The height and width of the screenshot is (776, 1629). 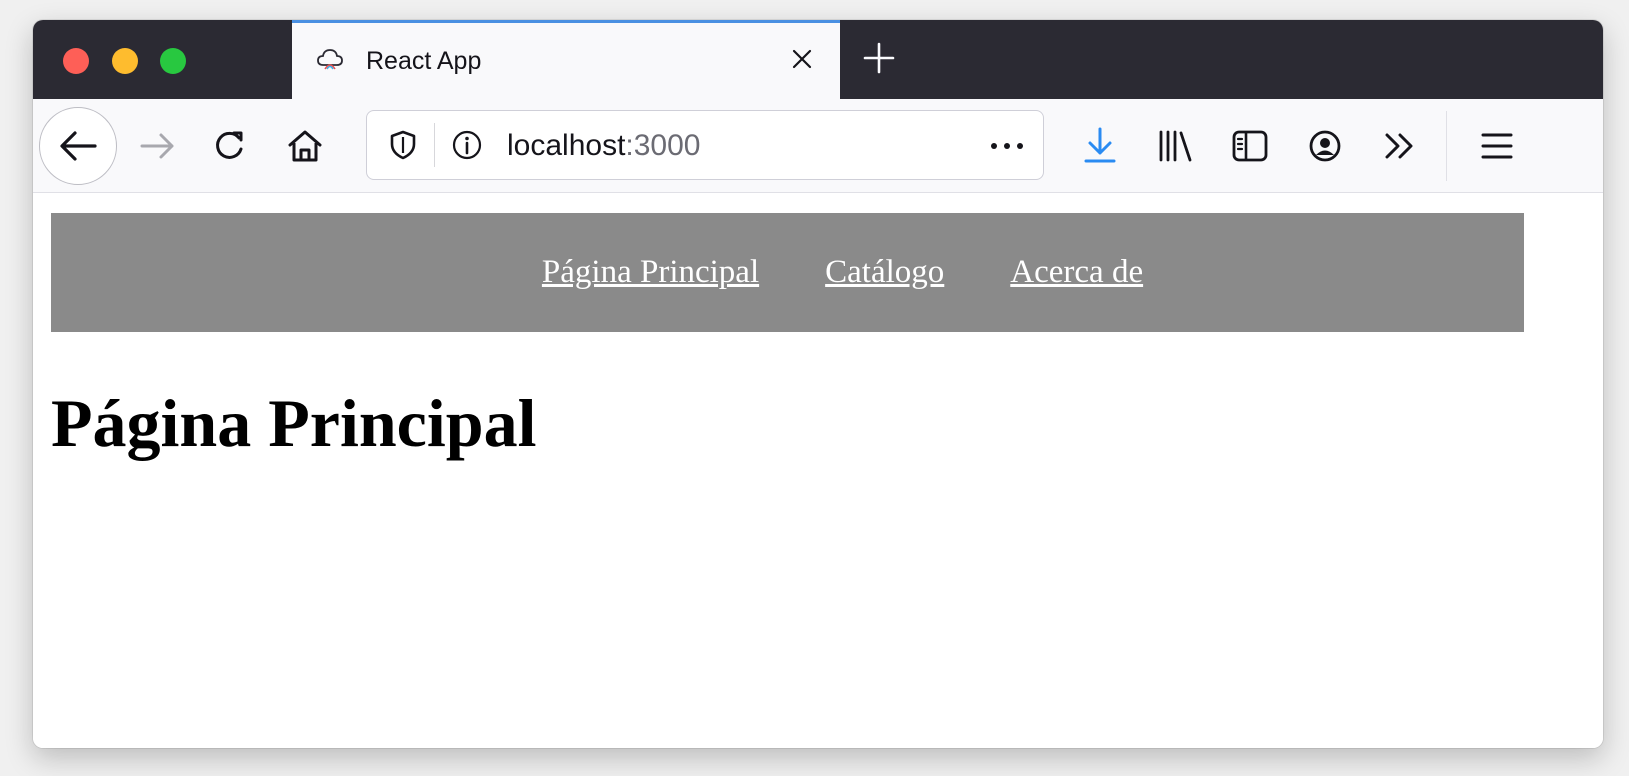 What do you see at coordinates (76, 61) in the screenshot?
I see `close-window-button` at bounding box center [76, 61].